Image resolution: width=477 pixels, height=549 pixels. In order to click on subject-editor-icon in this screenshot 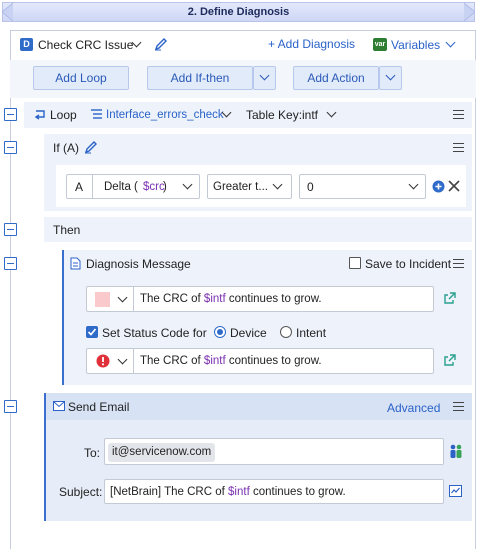, I will do `click(455, 491)`.